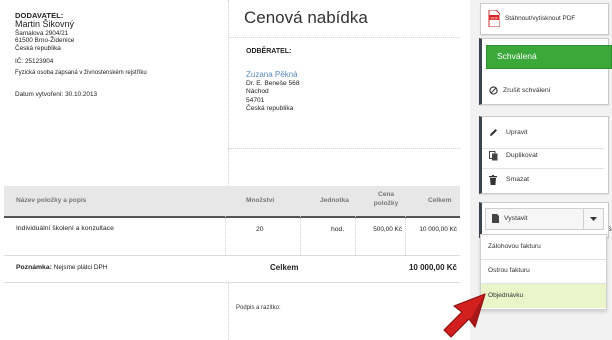 This screenshot has width=612, height=340. Describe the element at coordinates (509, 270) in the screenshot. I see `menu-item-label: Ostrou fakturu` at that location.